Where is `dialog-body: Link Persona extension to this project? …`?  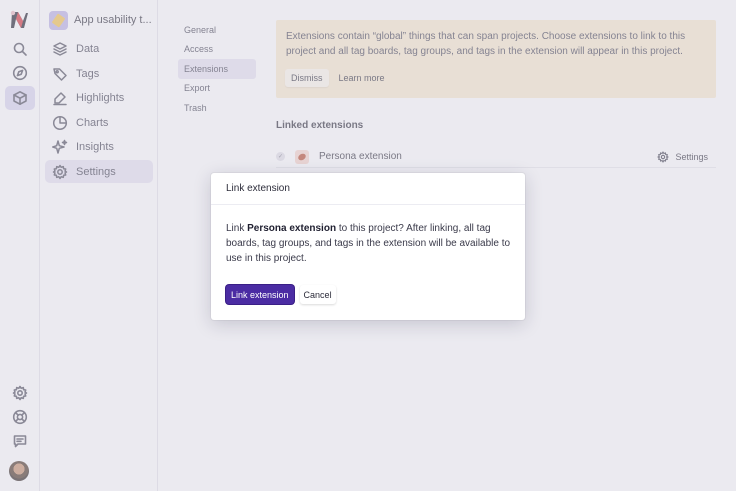 dialog-body: Link Persona extension to this project? … is located at coordinates (371, 243).